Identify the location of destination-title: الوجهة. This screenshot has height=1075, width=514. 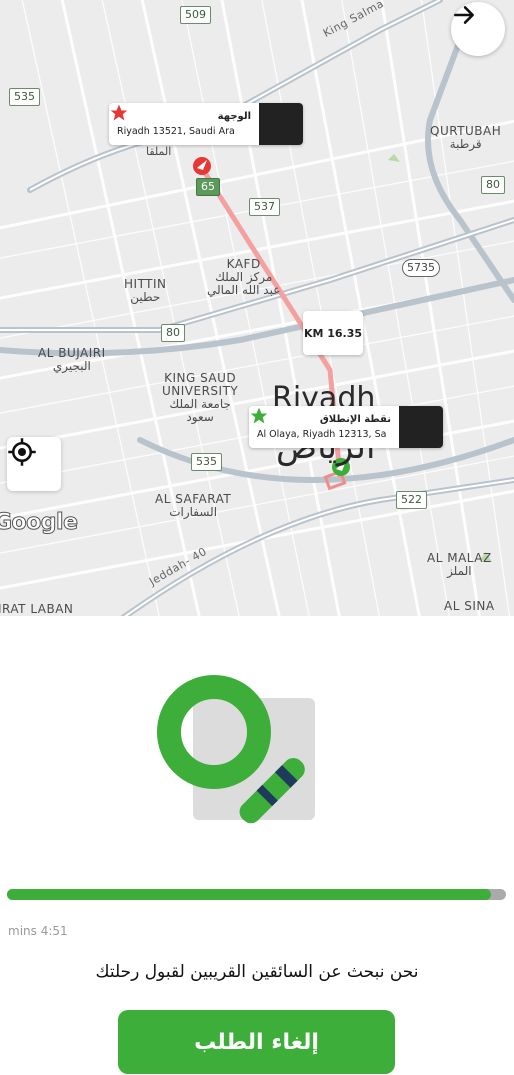
(234, 116).